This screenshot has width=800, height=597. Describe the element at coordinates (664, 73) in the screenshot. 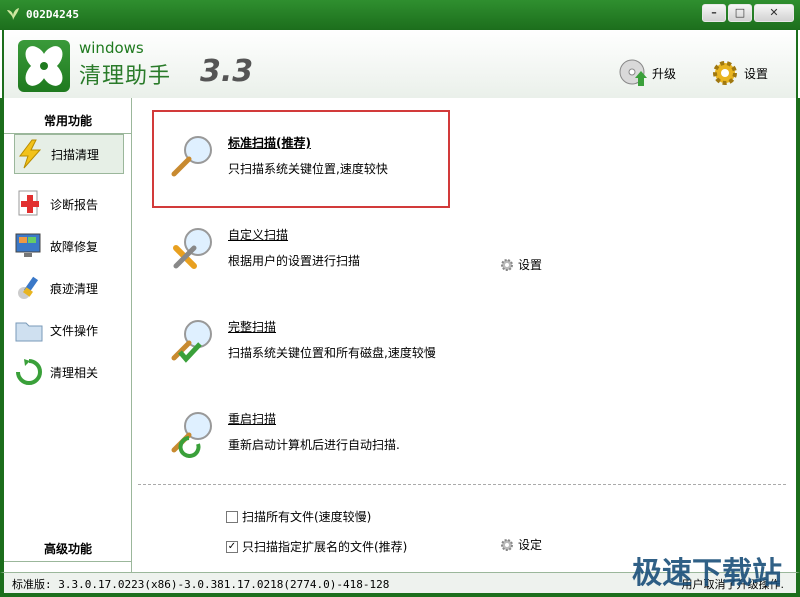

I see `upgrade-label: 升级` at that location.